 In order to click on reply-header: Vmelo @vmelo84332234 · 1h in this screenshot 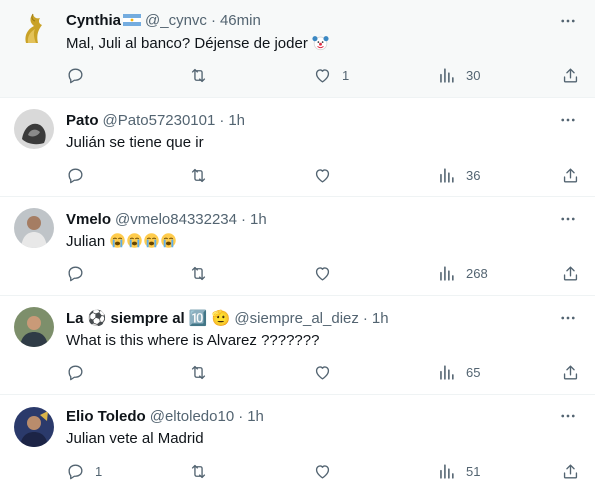, I will do `click(166, 219)`.